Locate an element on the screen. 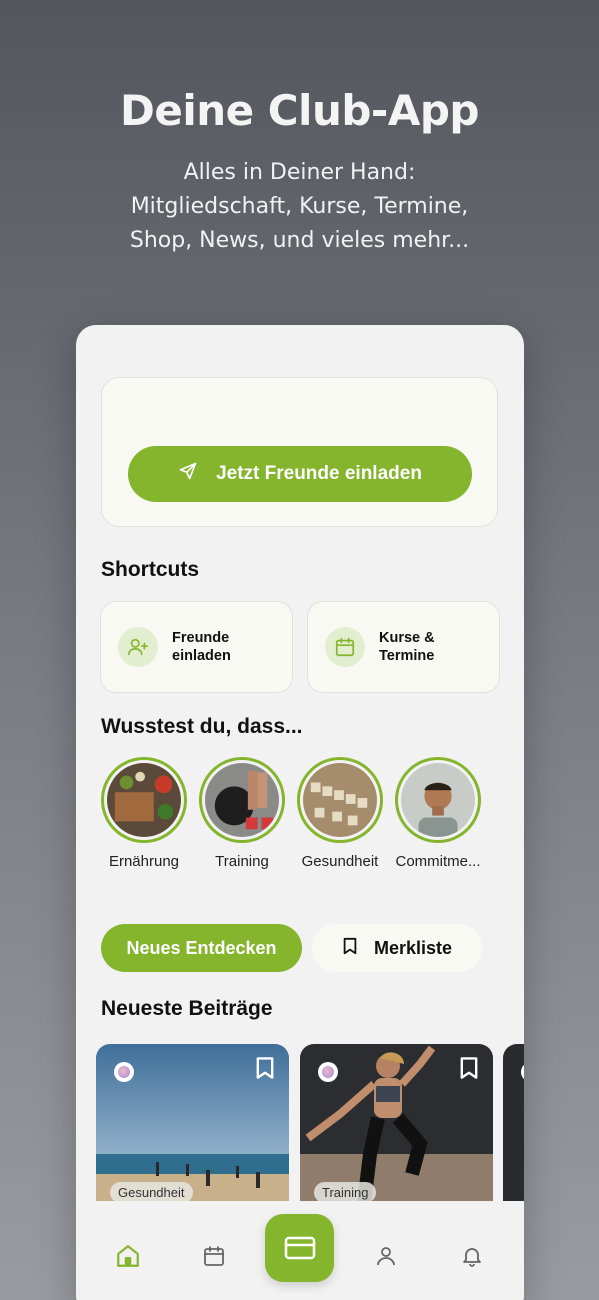 This screenshot has height=1300, width=599. invite-card: Jetzt Freunde einladen is located at coordinates (299, 452).